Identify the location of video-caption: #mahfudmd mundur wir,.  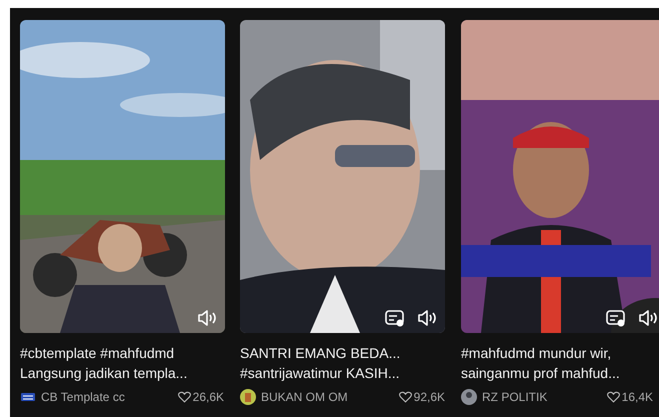
(536, 353).